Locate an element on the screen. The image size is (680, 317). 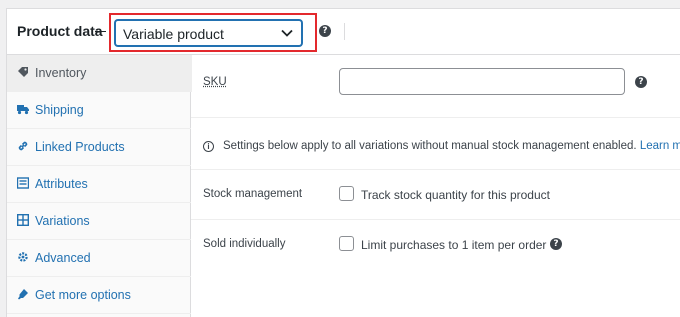
inventory-icon is located at coordinates (23, 72).